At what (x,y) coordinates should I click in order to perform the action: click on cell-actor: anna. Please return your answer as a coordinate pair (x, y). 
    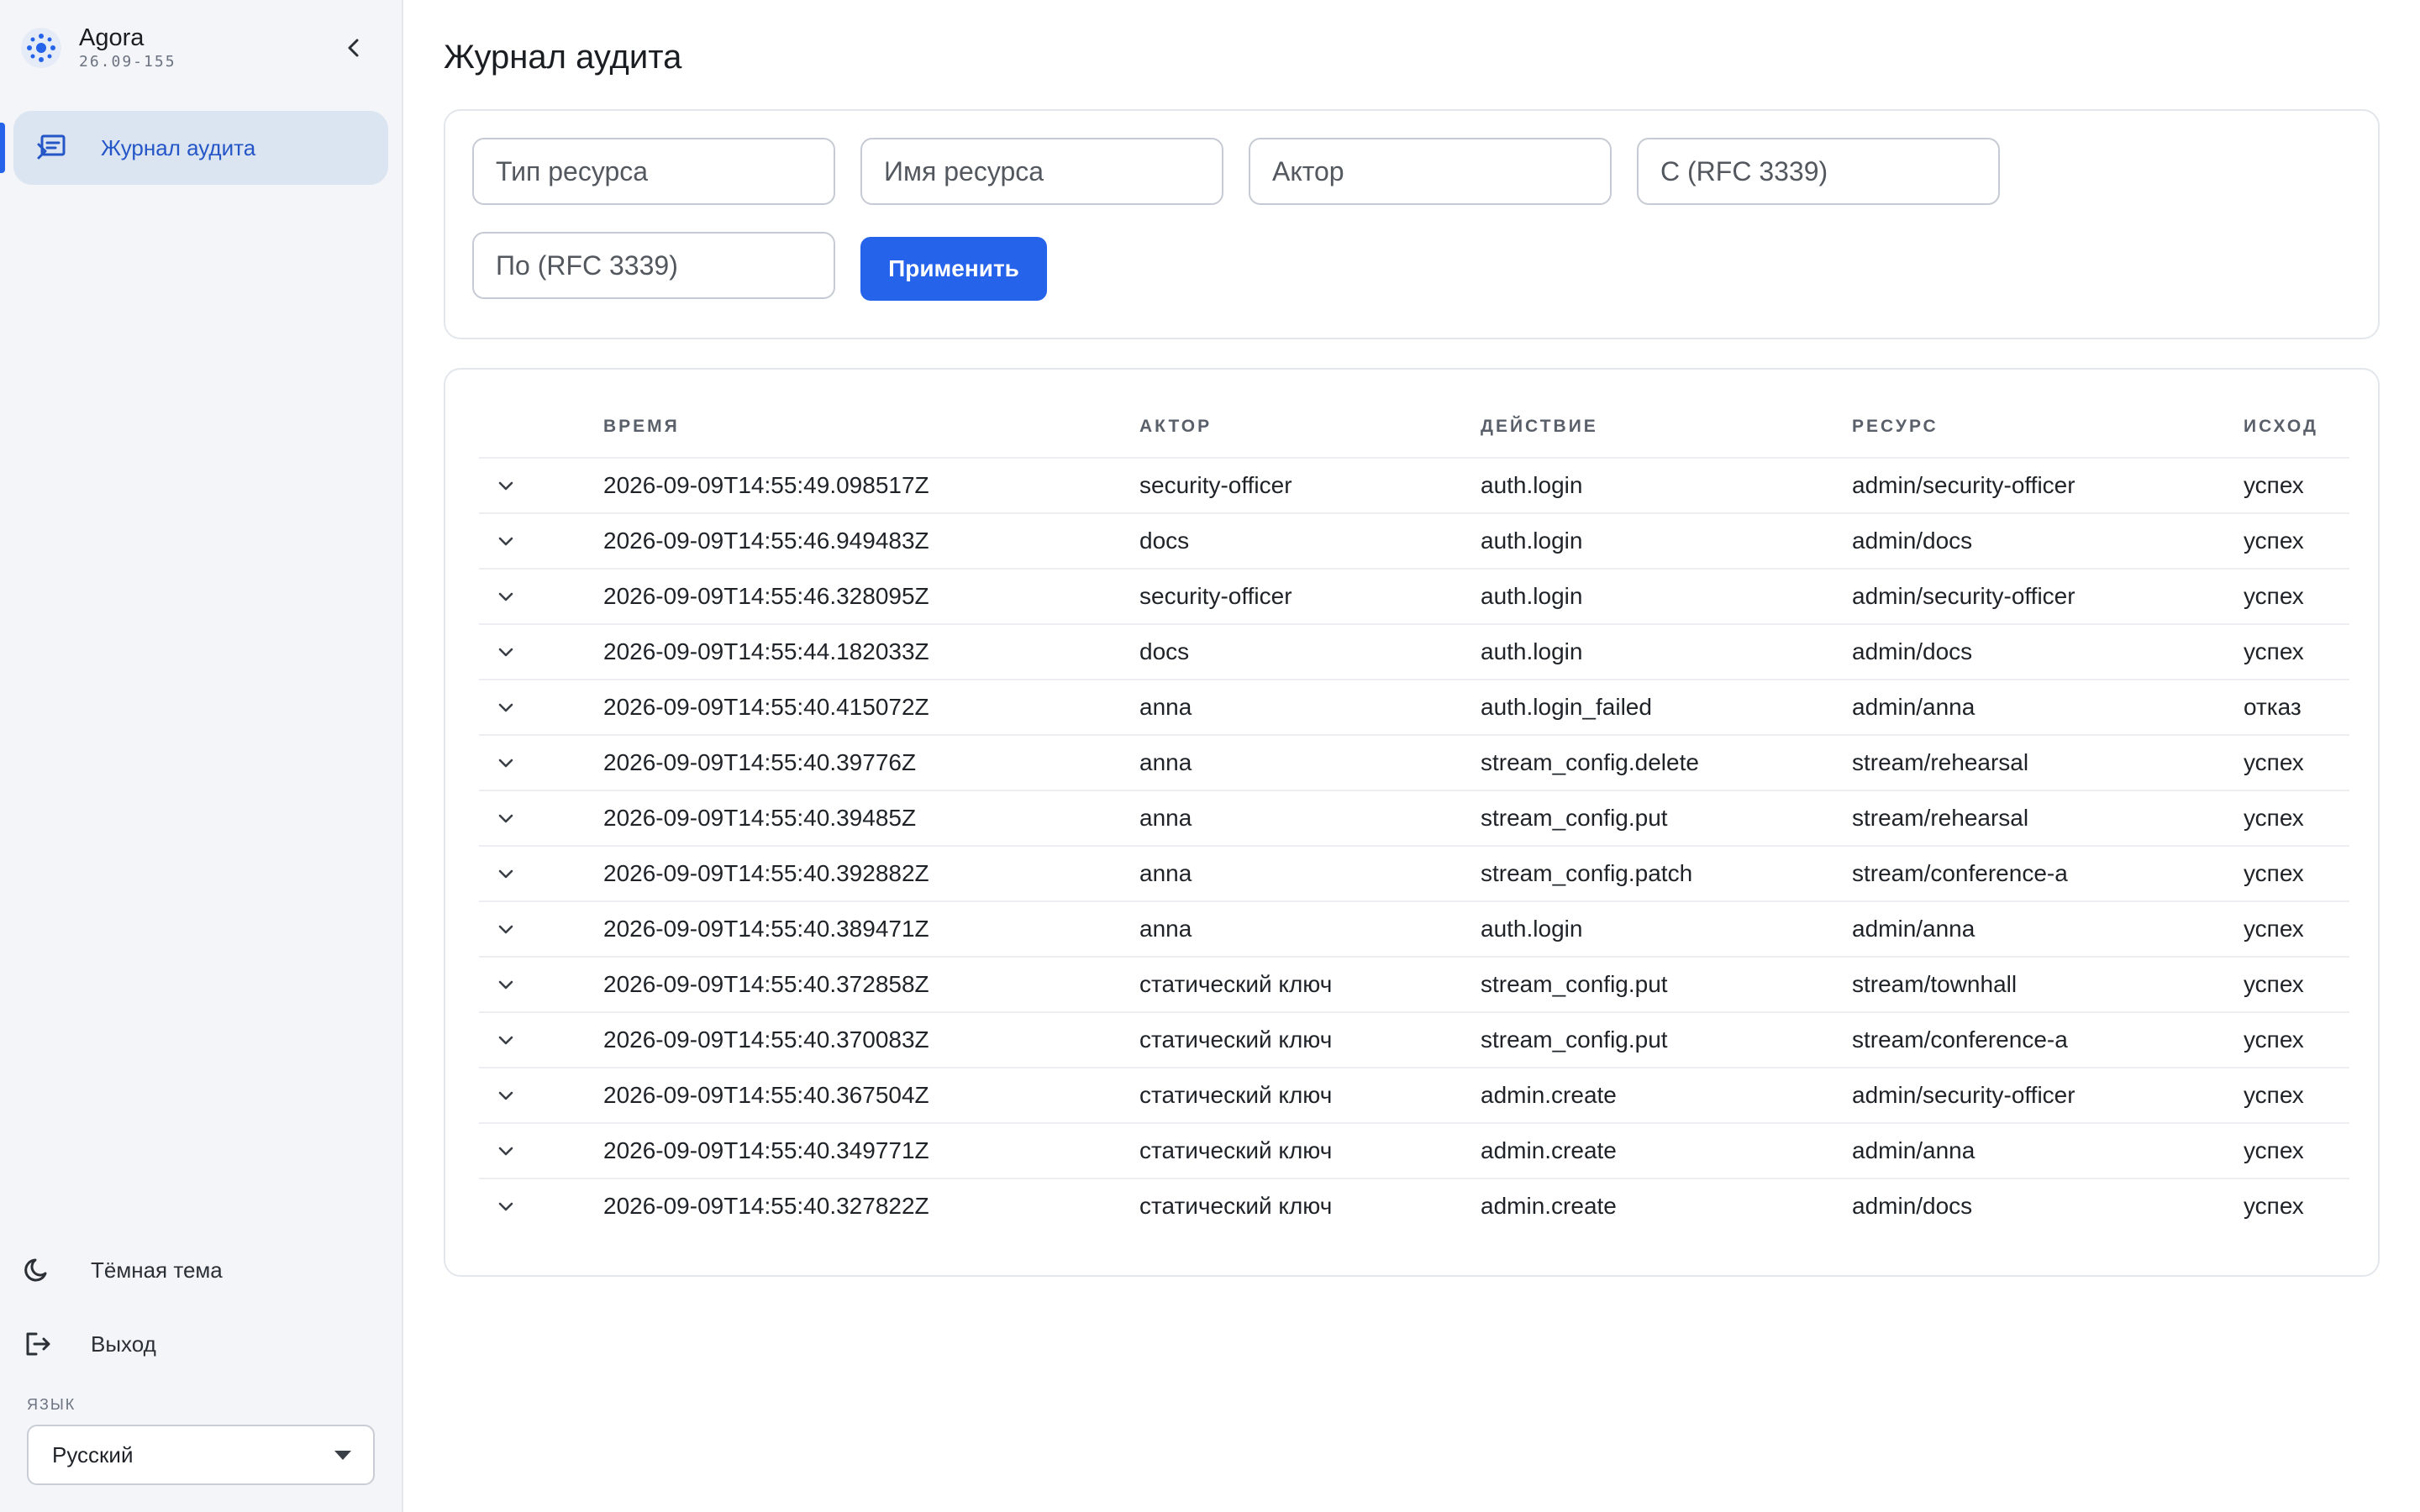
    Looking at the image, I should click on (1165, 929).